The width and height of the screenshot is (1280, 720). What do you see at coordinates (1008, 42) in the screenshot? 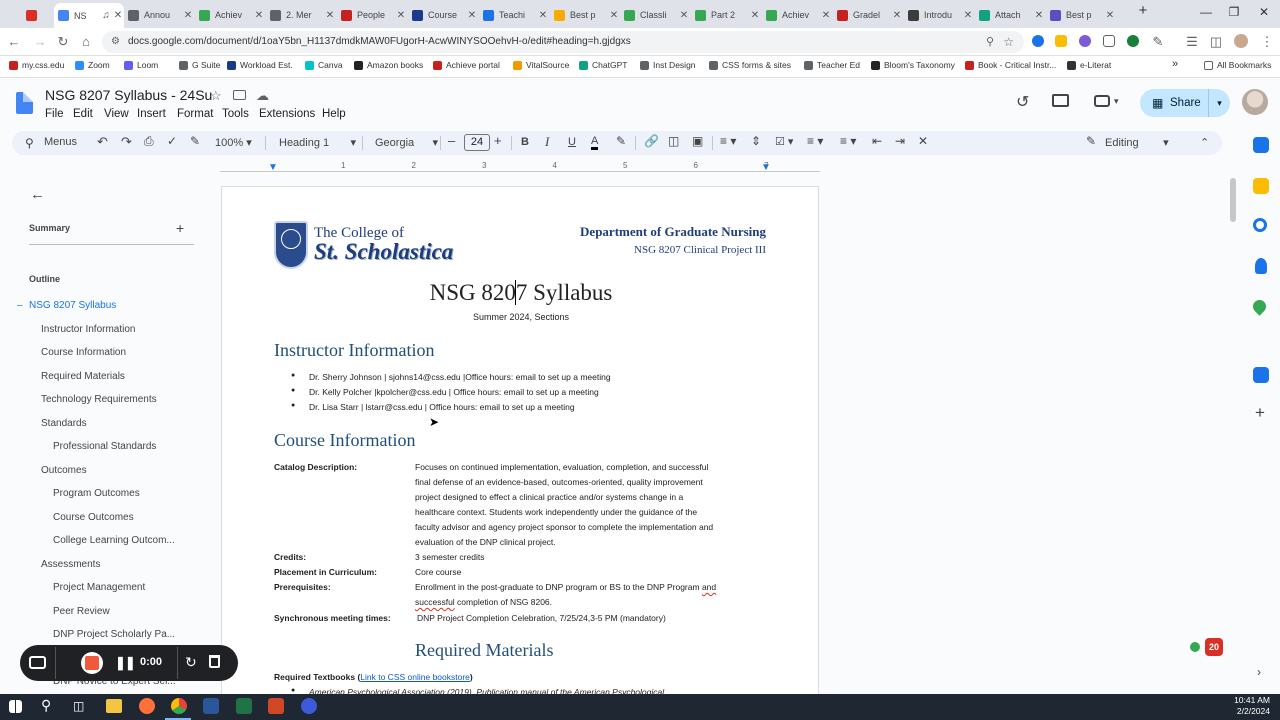
I see `bookmark-star-icon: ☆` at bounding box center [1008, 42].